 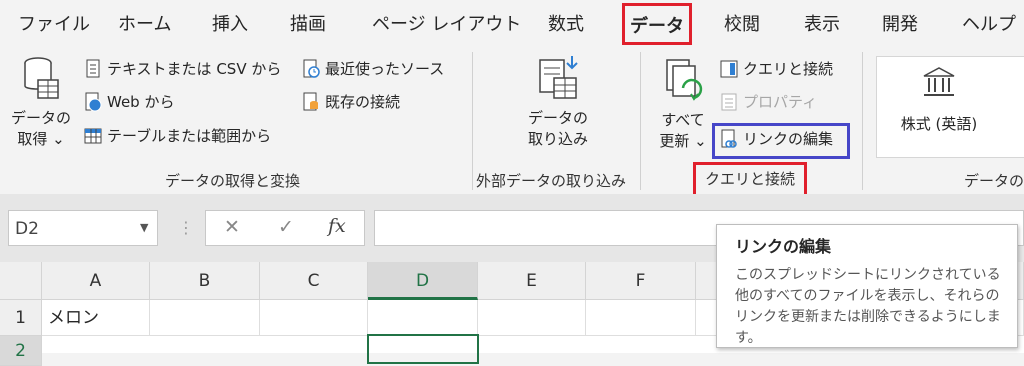 I want to click on table-icon, so click(x=93, y=136).